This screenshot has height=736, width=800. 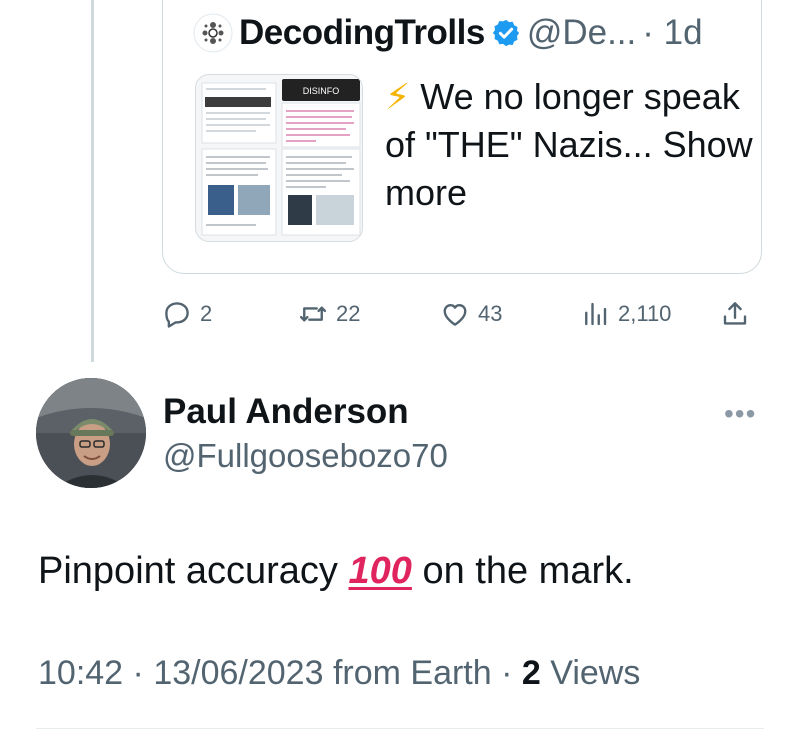 I want to click on tweet-time: 10:42, so click(x=80, y=673).